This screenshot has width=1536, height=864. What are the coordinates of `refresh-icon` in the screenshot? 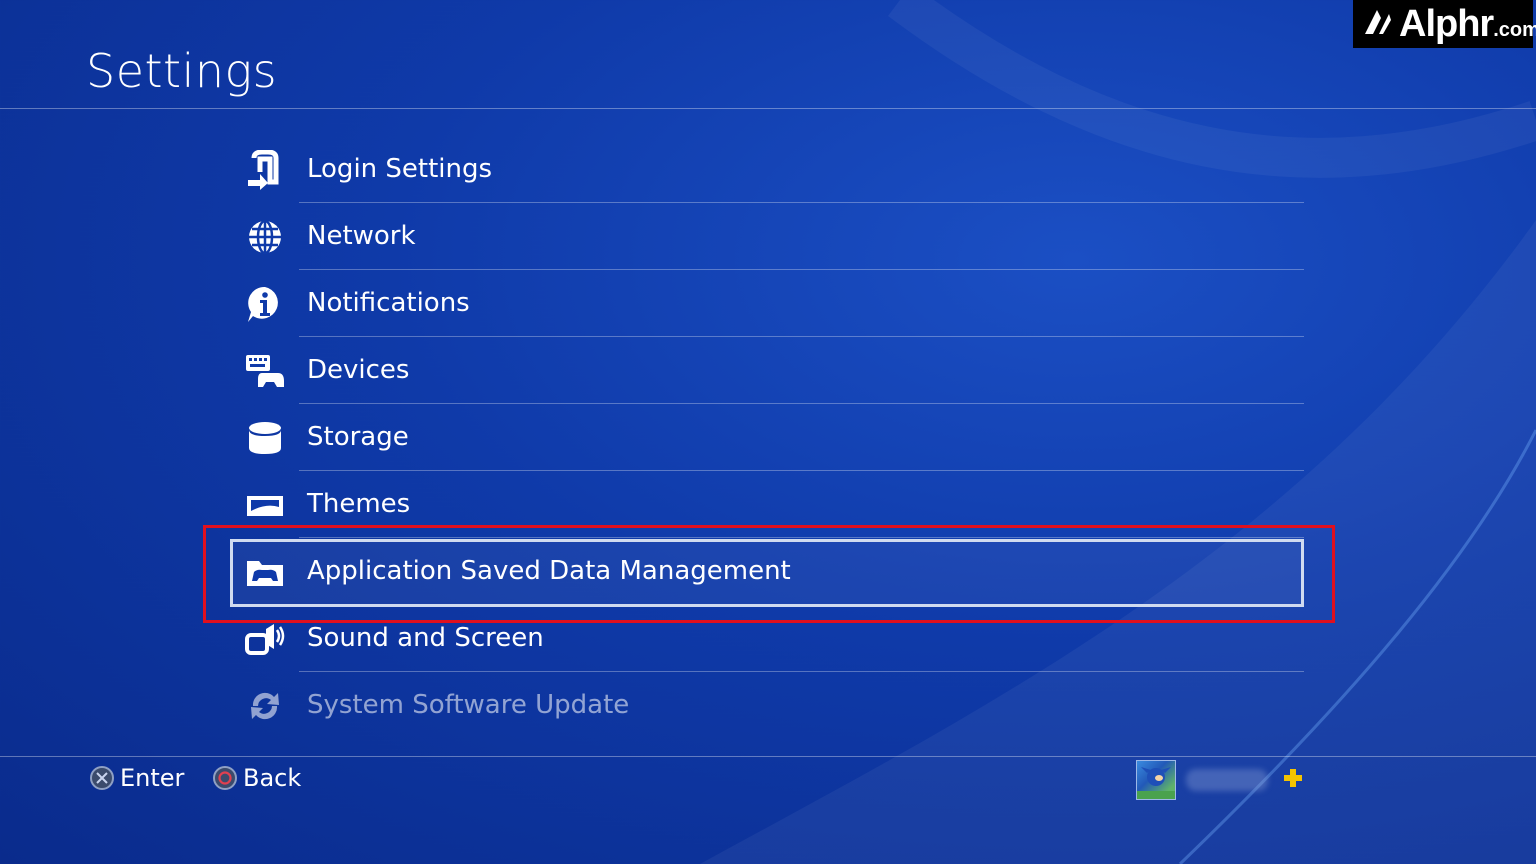 It's located at (265, 706).